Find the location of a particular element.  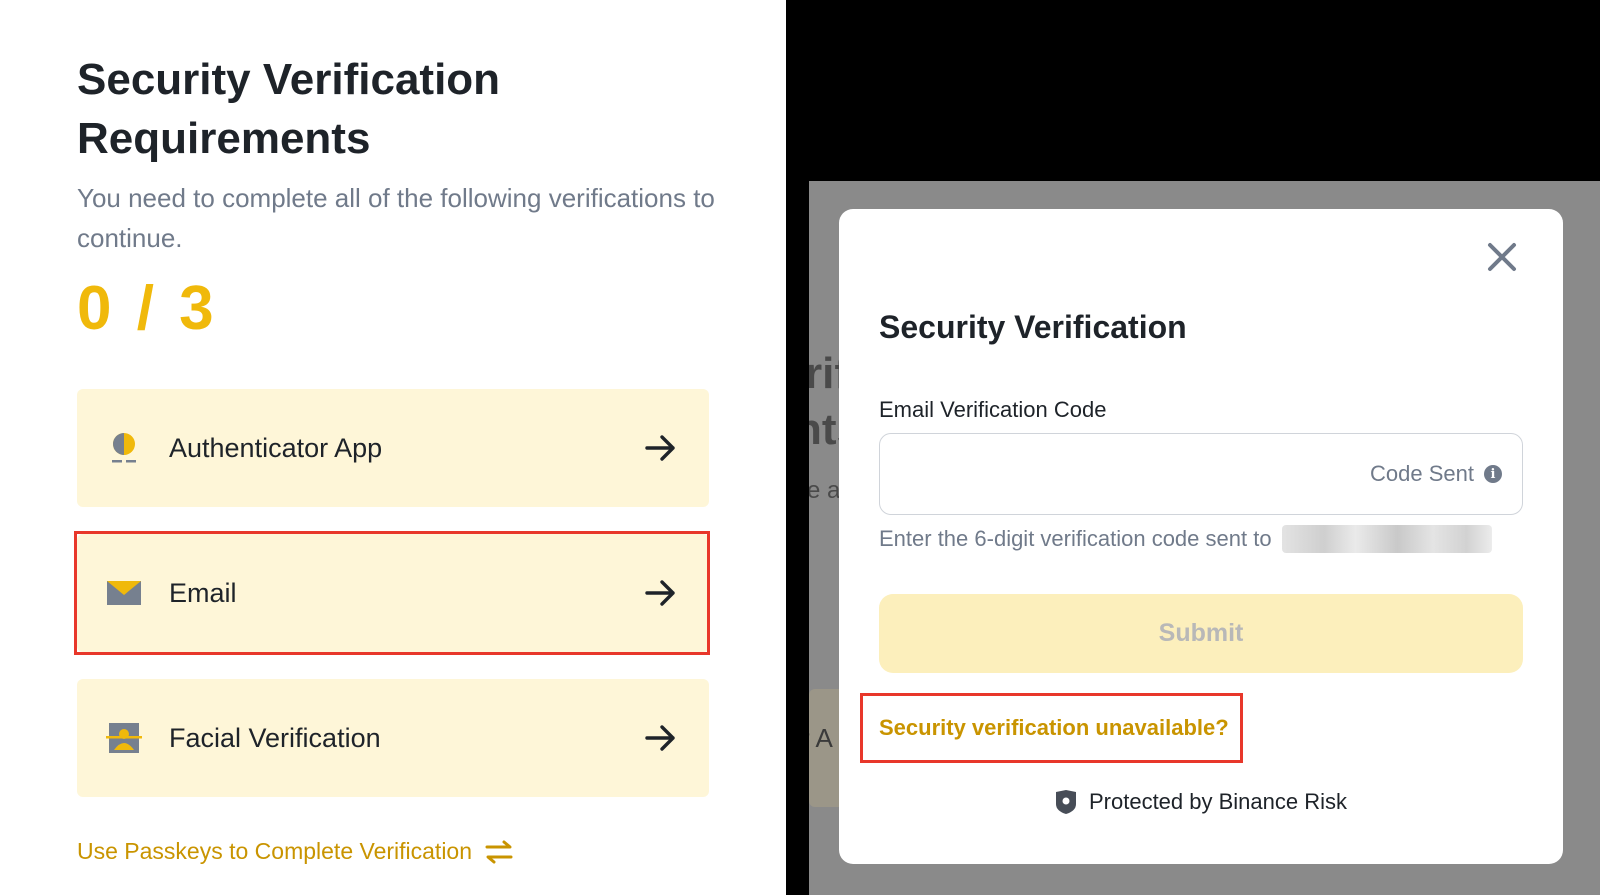

submit-button: Submit is located at coordinates (1201, 633).